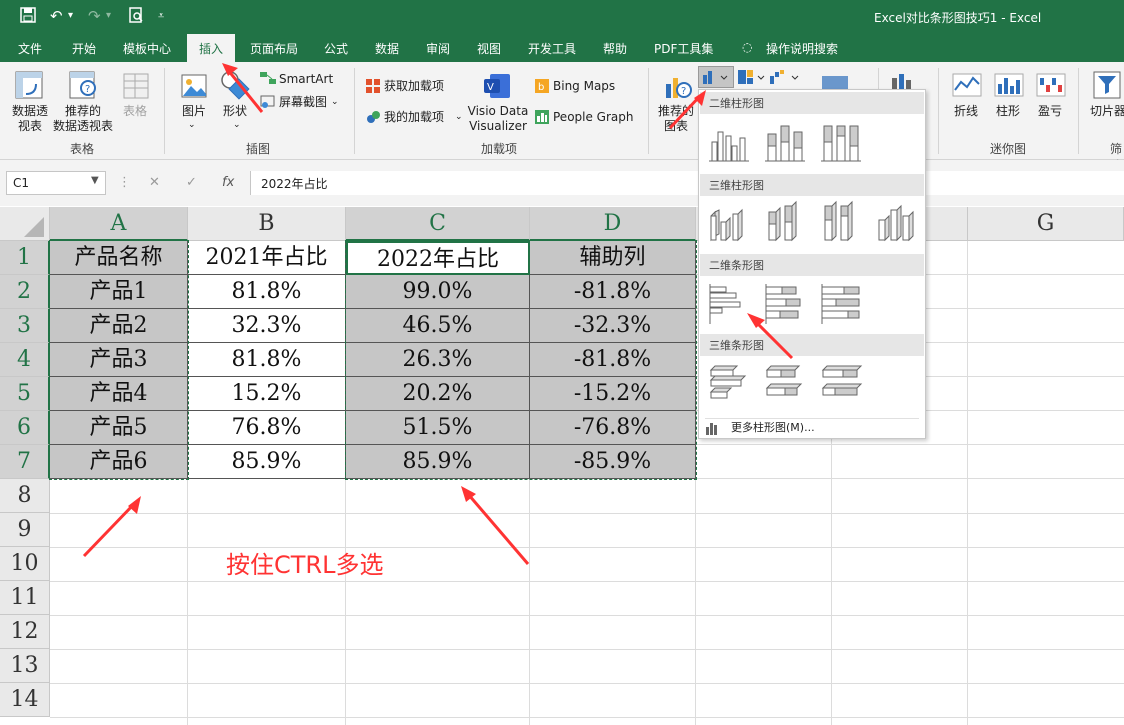 Image resolution: width=1124 pixels, height=725 pixels. I want to click on annotation-text: 按住CTRL多选, so click(305, 565).